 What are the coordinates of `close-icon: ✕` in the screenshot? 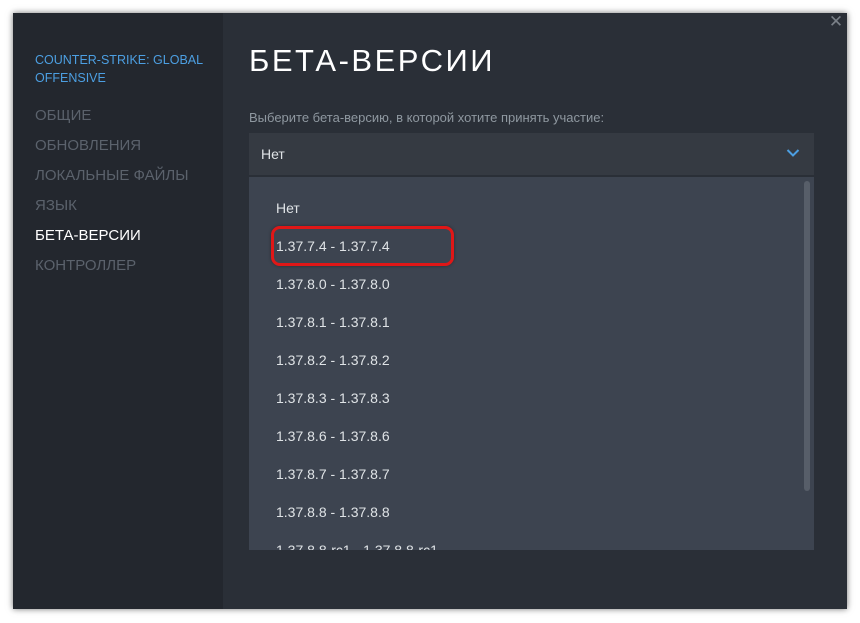 It's located at (836, 22).